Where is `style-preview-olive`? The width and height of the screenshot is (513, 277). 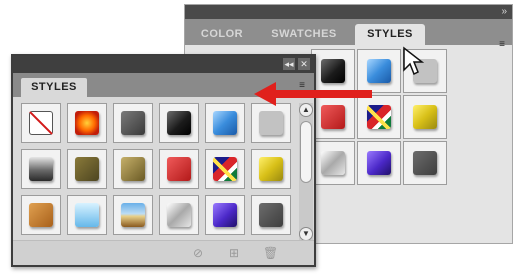 style-preview-olive is located at coordinates (87, 169).